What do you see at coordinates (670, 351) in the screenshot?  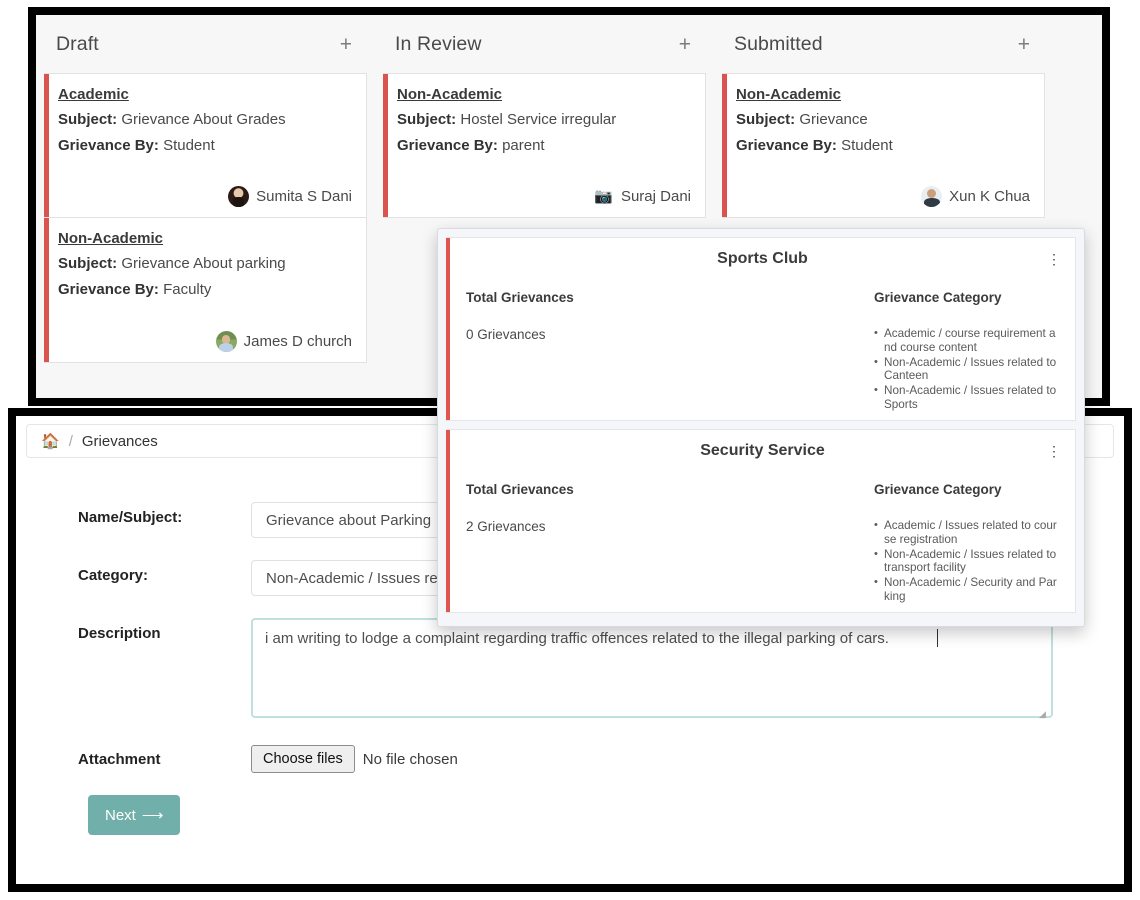 I see `total-grievances-column: Total Grievances 0 Grievances` at bounding box center [670, 351].